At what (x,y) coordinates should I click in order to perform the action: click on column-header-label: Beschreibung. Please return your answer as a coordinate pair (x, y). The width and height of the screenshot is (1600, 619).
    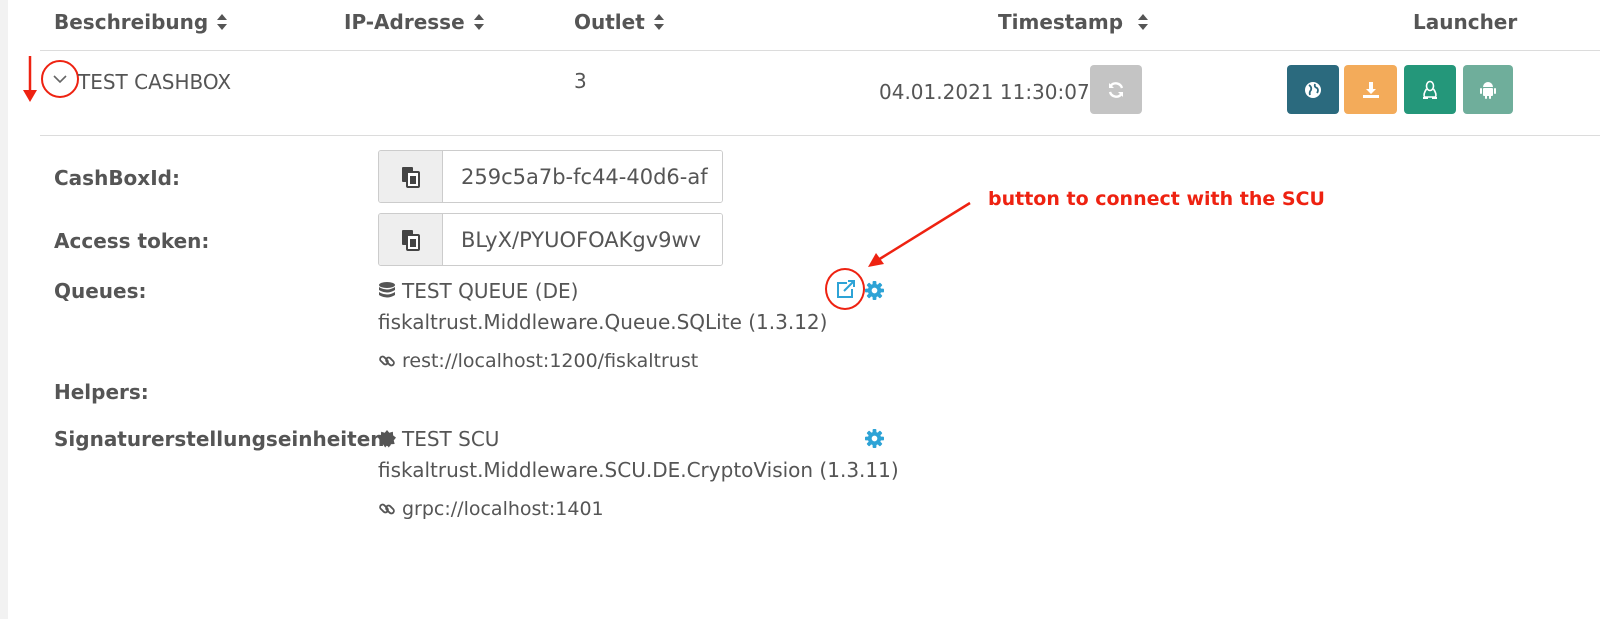
    Looking at the image, I should click on (131, 22).